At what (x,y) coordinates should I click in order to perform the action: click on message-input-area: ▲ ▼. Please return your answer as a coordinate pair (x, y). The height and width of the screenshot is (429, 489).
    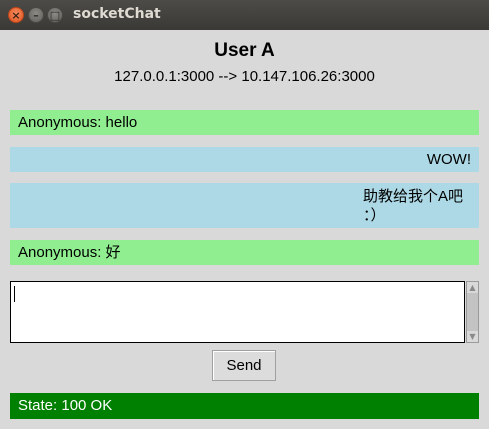
    Looking at the image, I should click on (244, 312).